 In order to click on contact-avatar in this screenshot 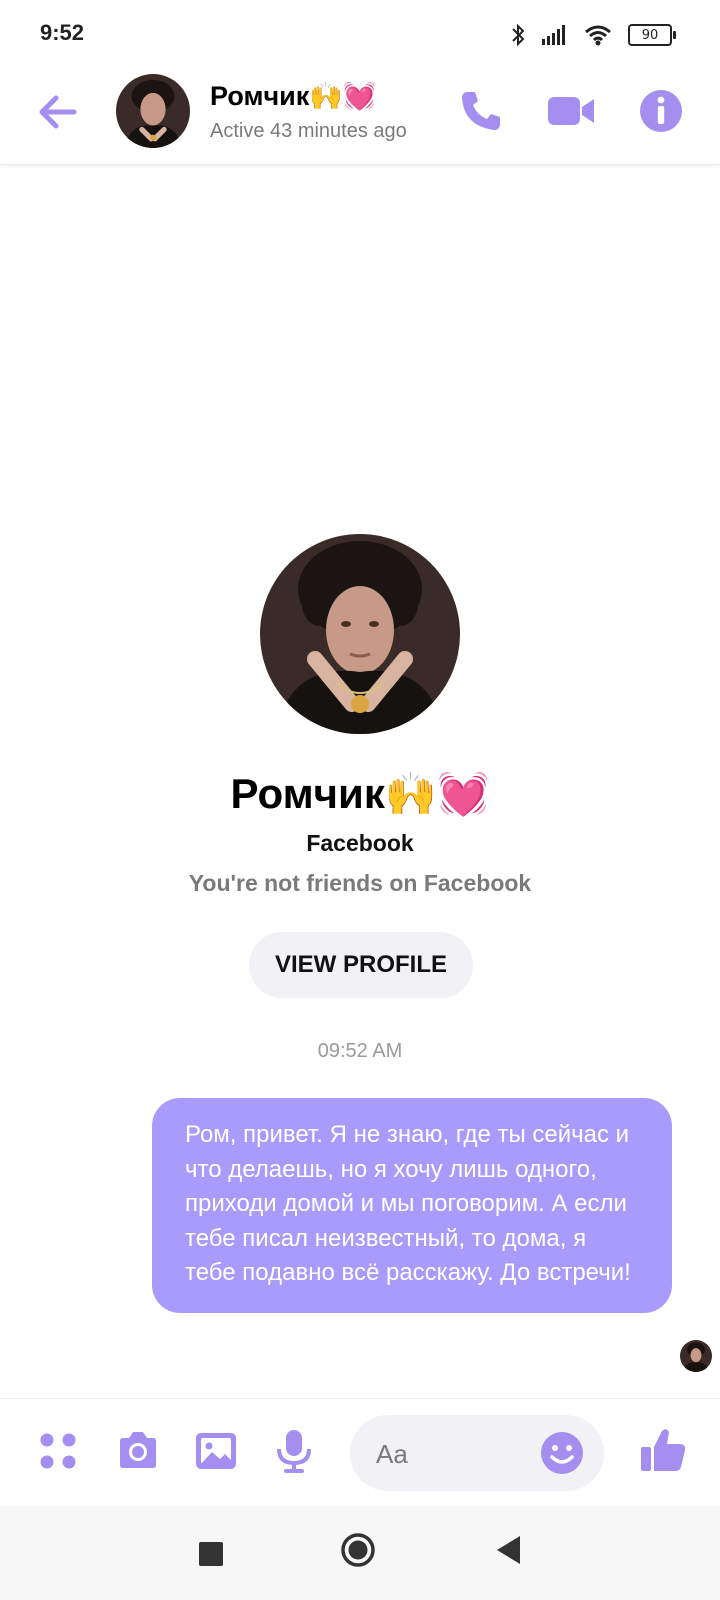, I will do `click(153, 111)`.